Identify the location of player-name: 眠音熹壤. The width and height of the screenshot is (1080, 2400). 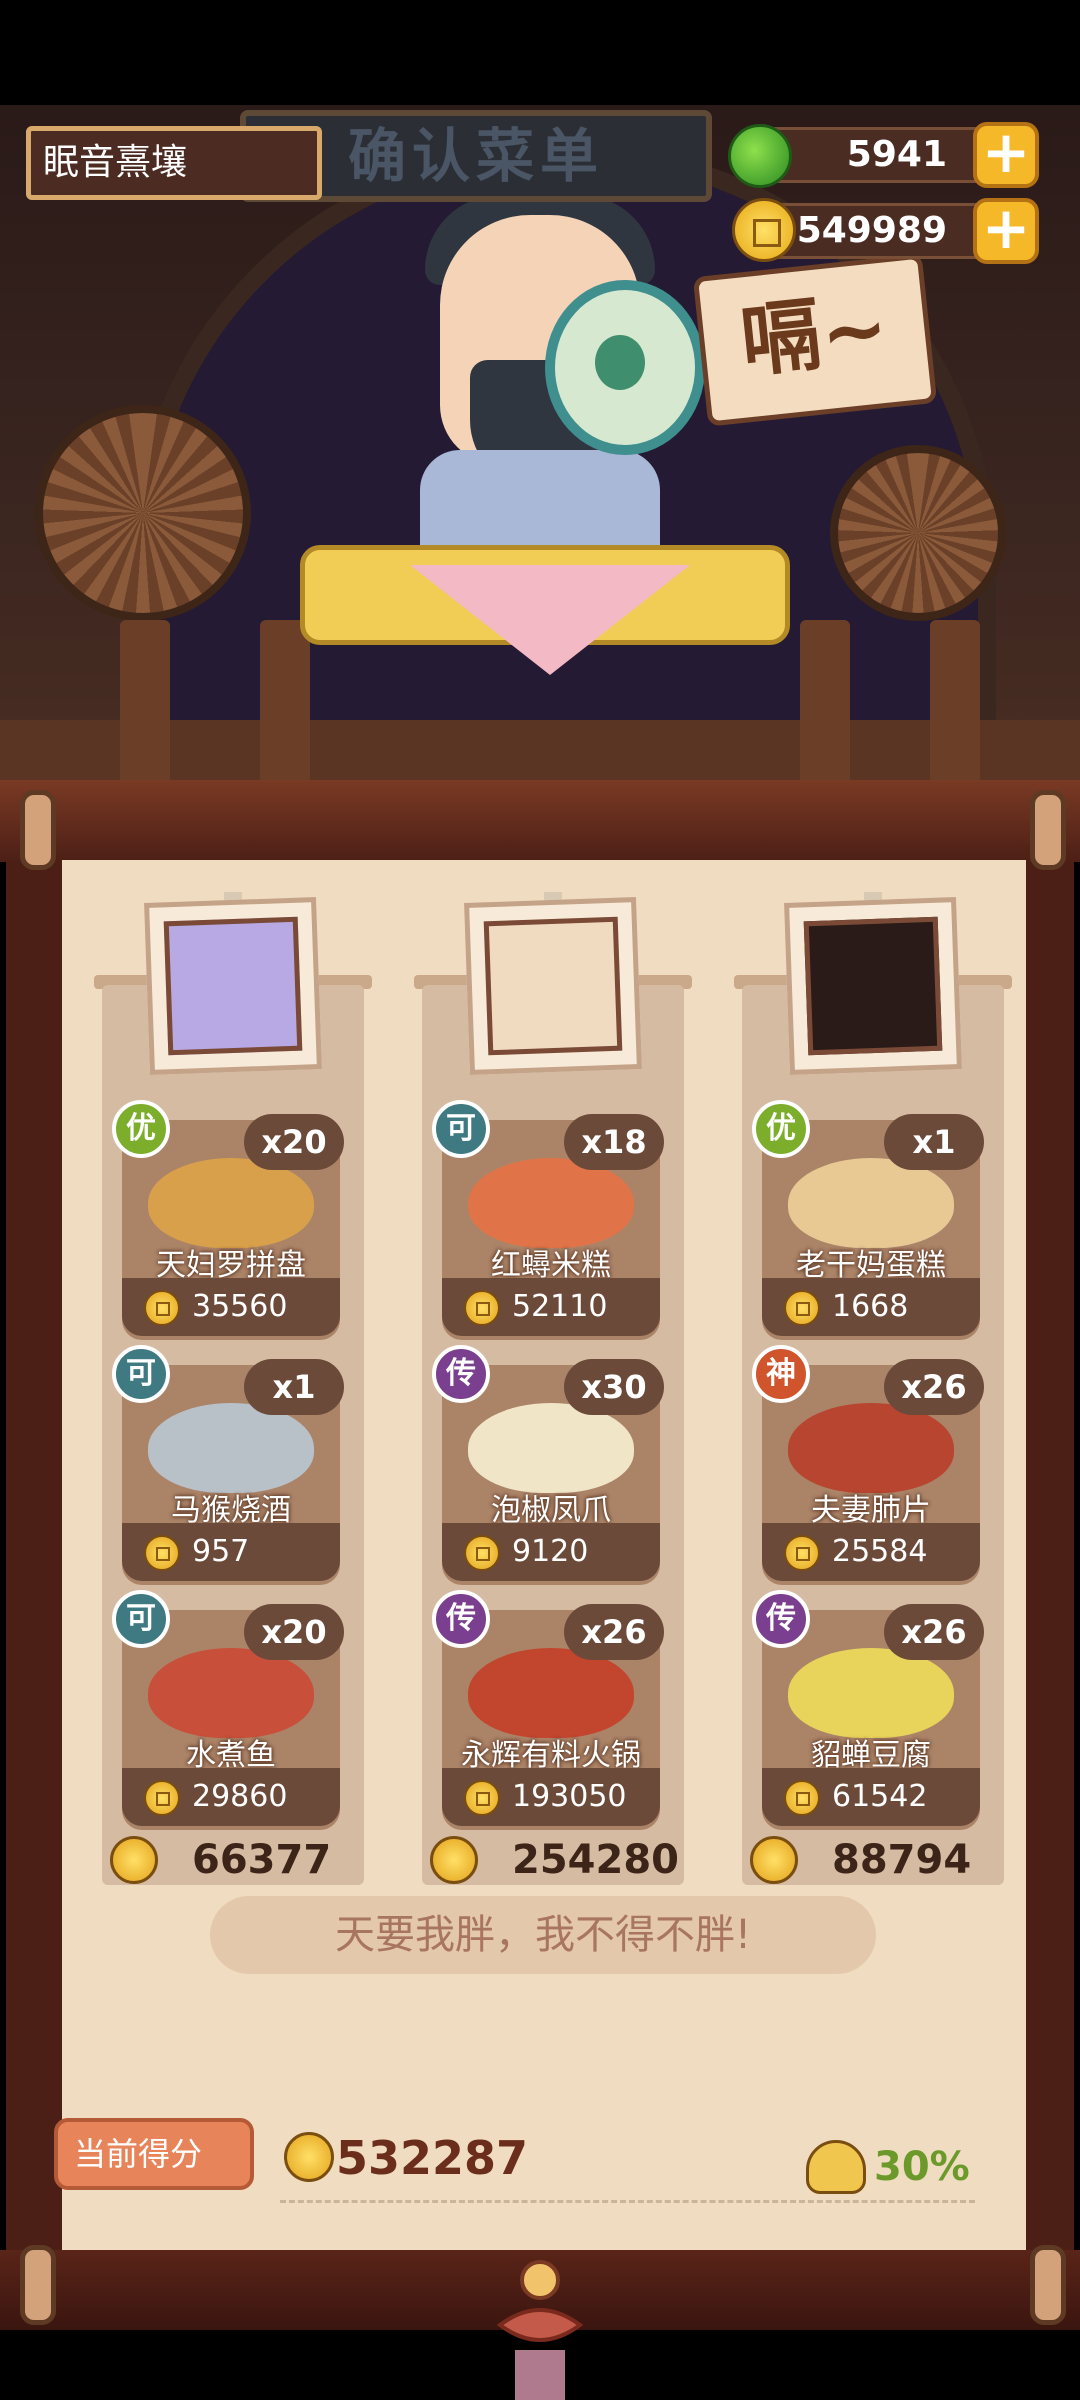
(115, 162).